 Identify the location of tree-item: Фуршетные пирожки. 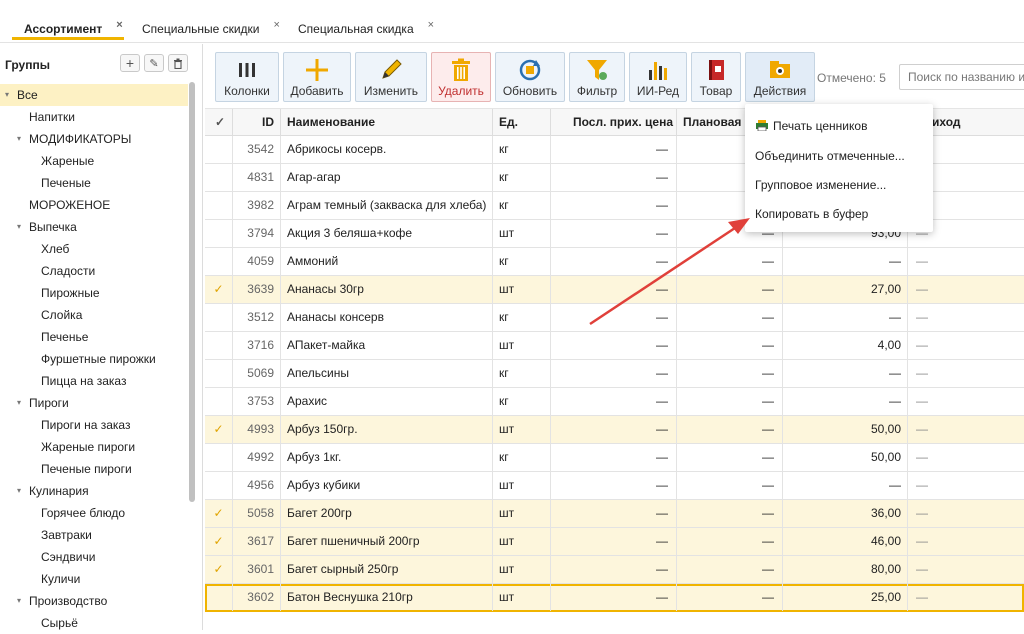
(94, 359).